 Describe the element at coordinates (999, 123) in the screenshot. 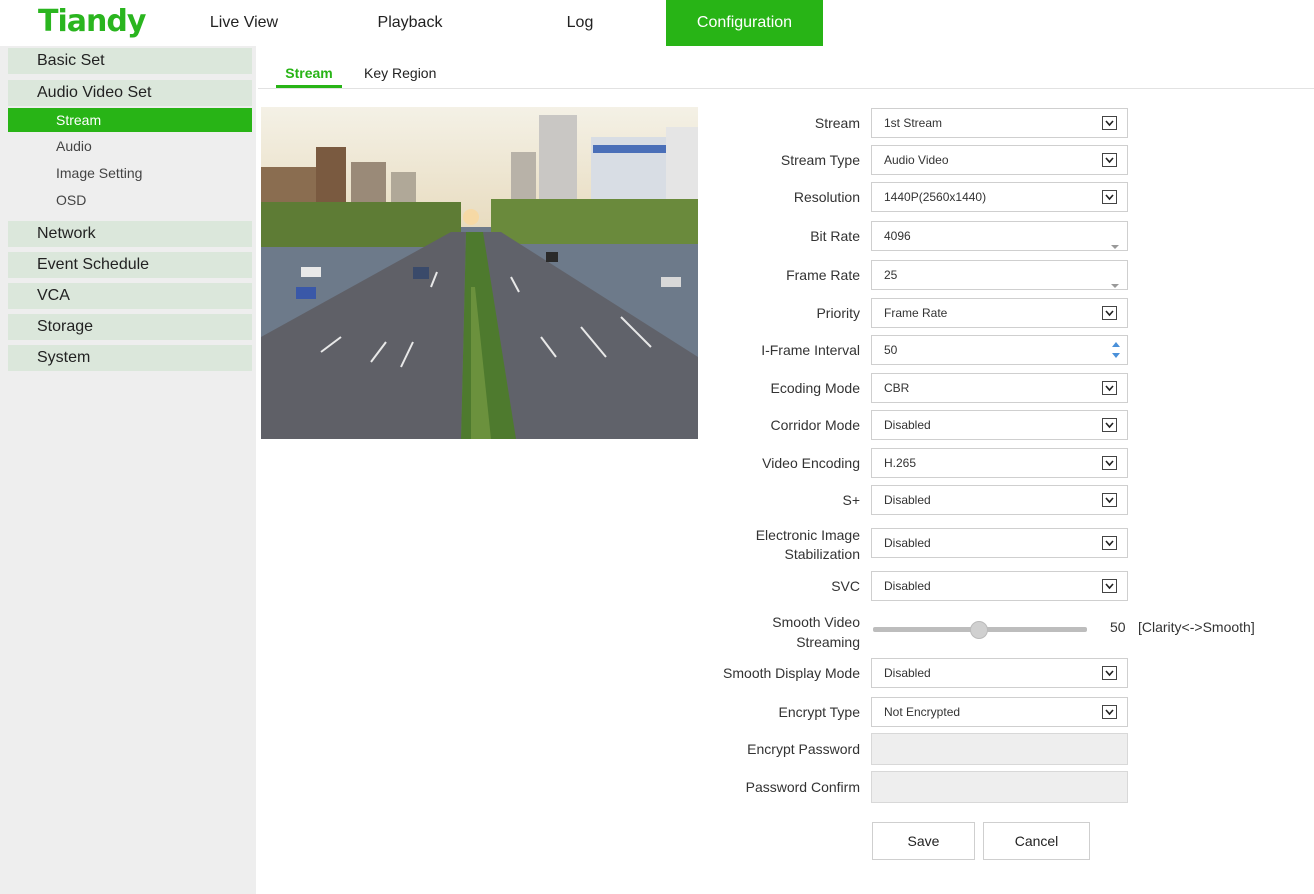

I see `stream-select: 1st Stream` at that location.